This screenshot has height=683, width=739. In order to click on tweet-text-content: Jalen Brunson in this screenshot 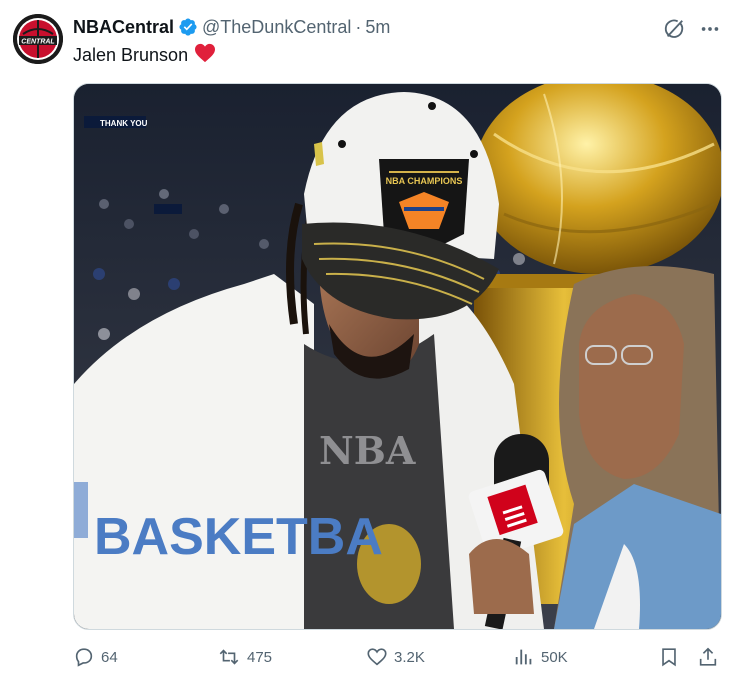, I will do `click(131, 55)`.